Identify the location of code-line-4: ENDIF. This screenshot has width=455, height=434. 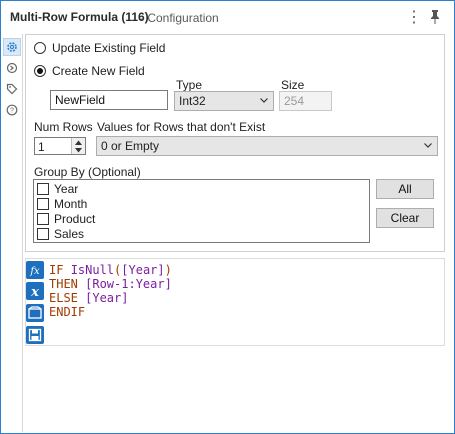
(110, 312).